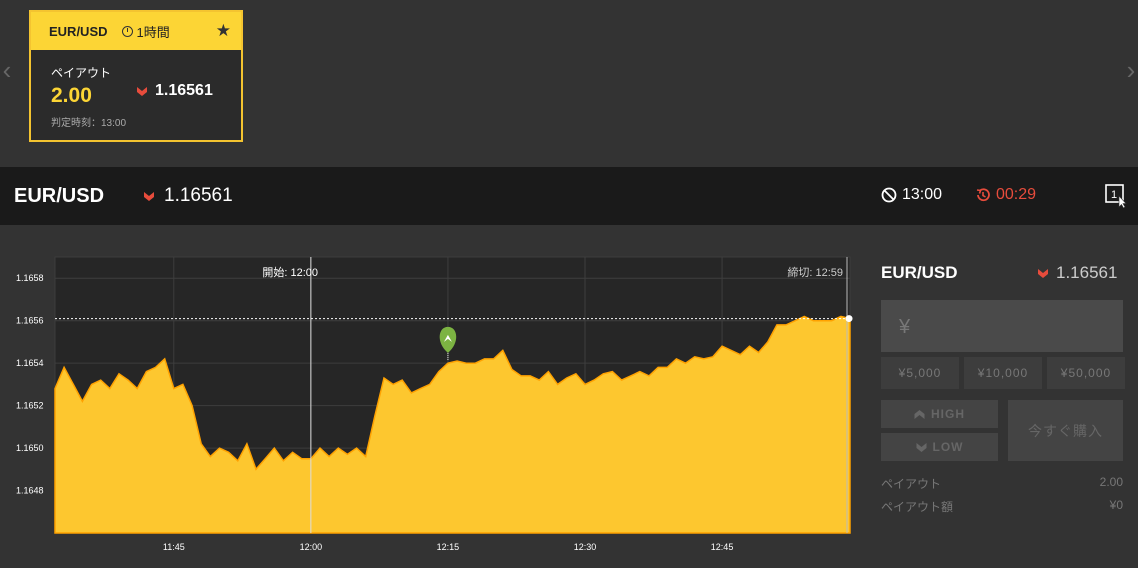 This screenshot has width=1138, height=568. What do you see at coordinates (198, 195) in the screenshot?
I see `header-rate-value: 1.16561` at bounding box center [198, 195].